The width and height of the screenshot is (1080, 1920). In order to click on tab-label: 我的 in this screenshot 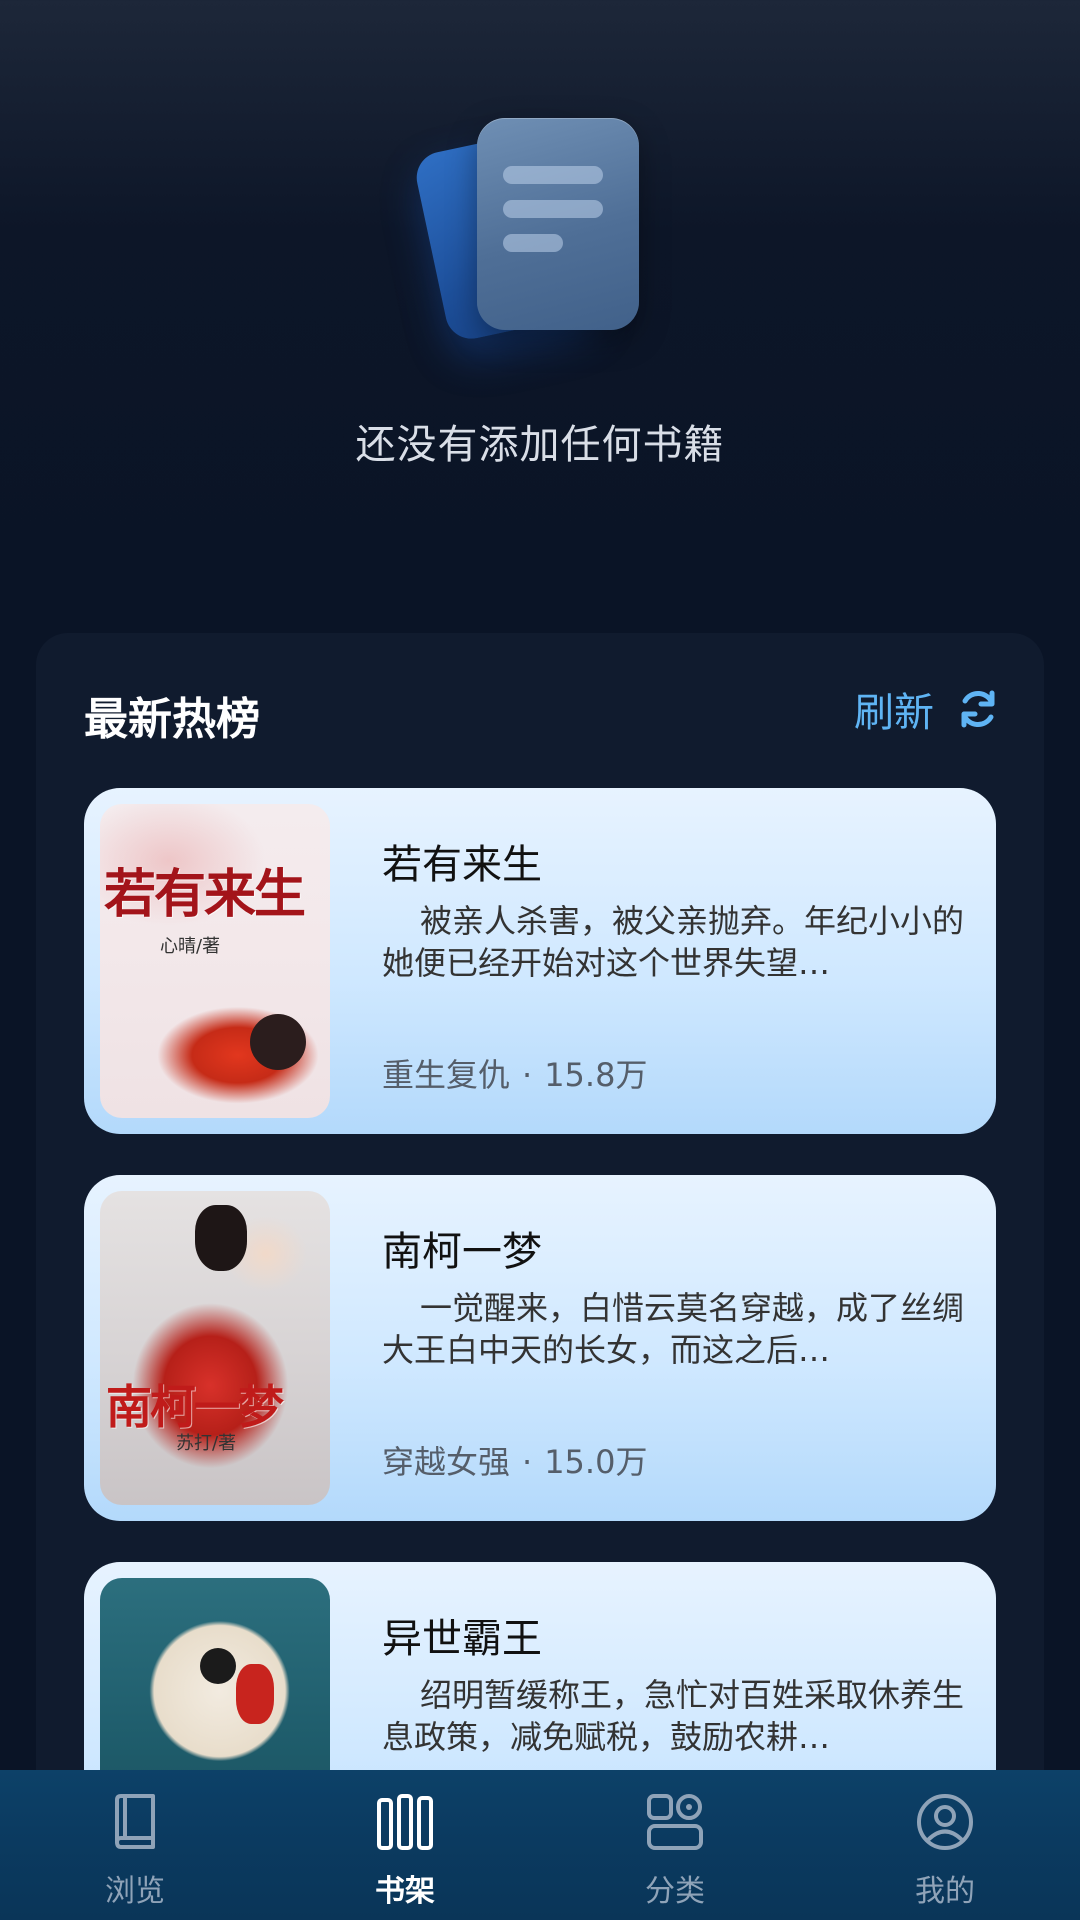, I will do `click(945, 1891)`.